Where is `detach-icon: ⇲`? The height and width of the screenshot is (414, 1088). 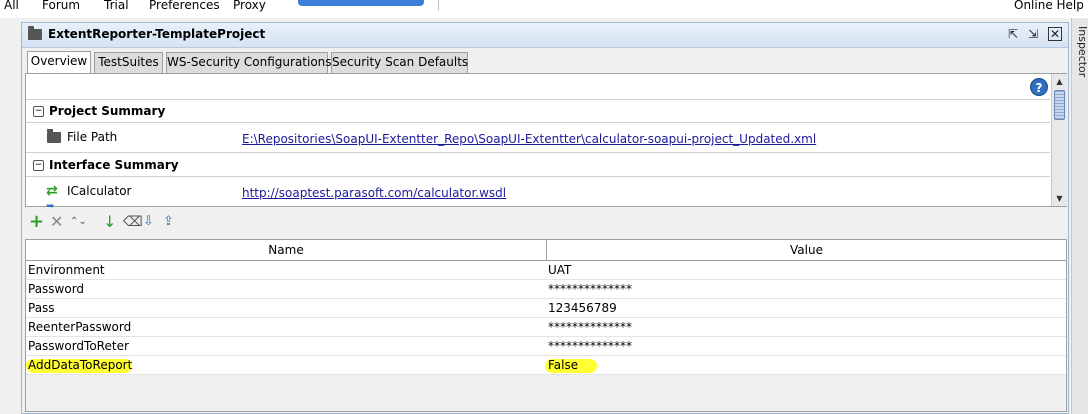 detach-icon: ⇲ is located at coordinates (1033, 34).